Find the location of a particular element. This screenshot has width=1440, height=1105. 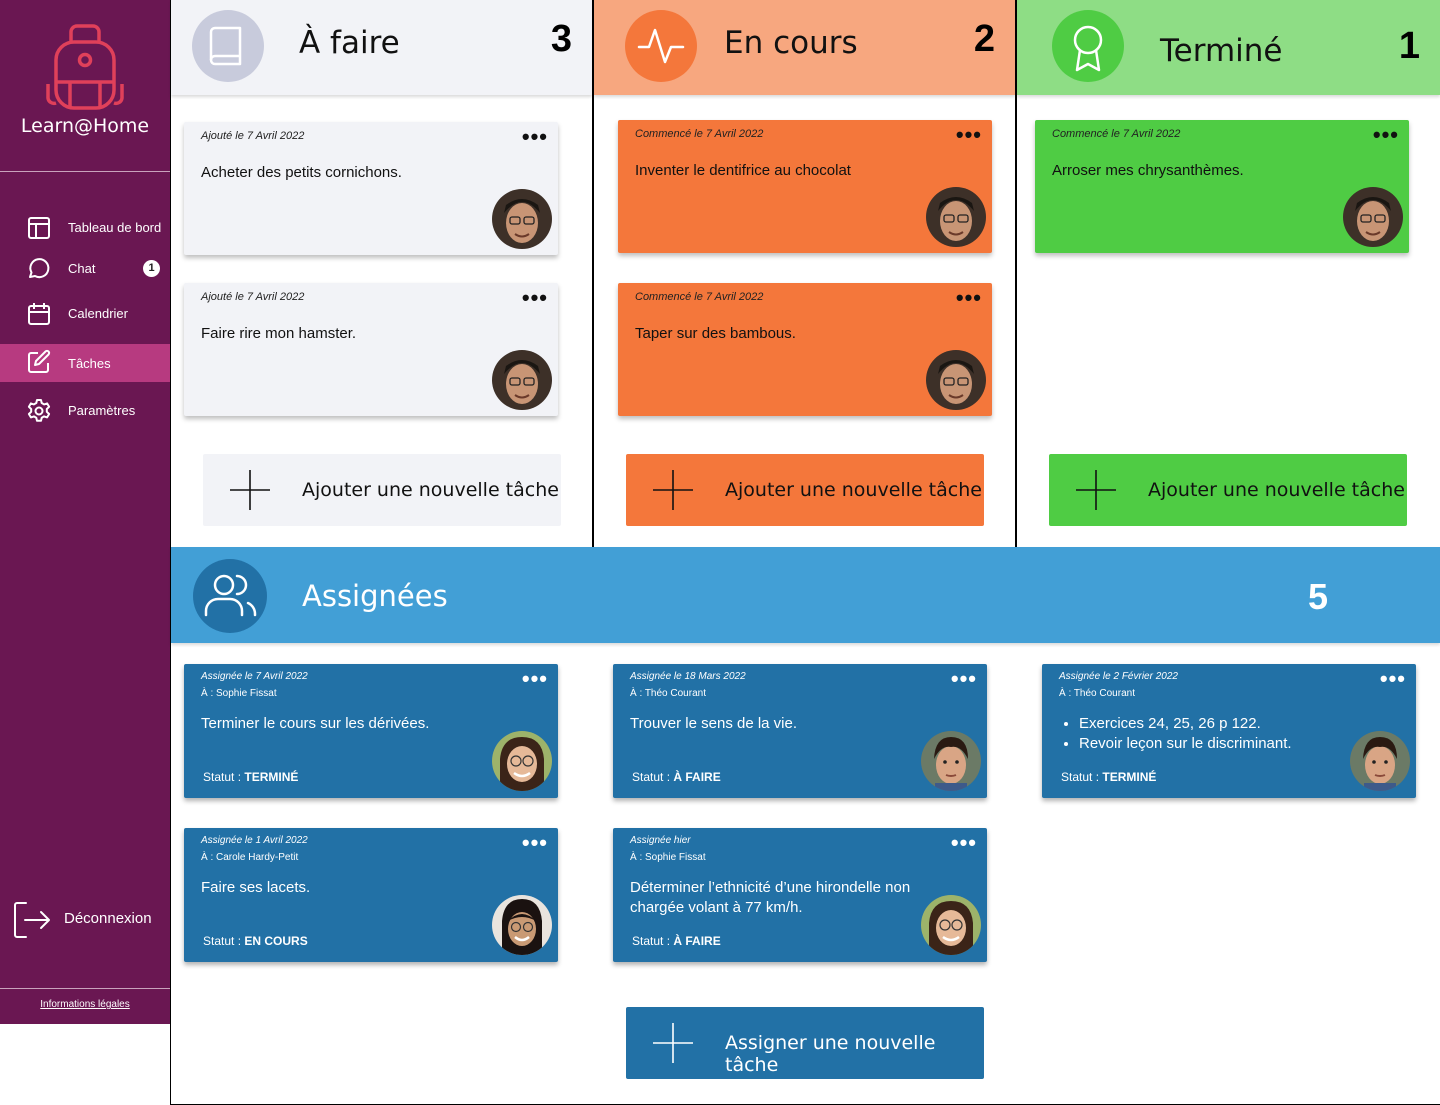

done-column-header: Terminé 1 is located at coordinates (1228, 47).